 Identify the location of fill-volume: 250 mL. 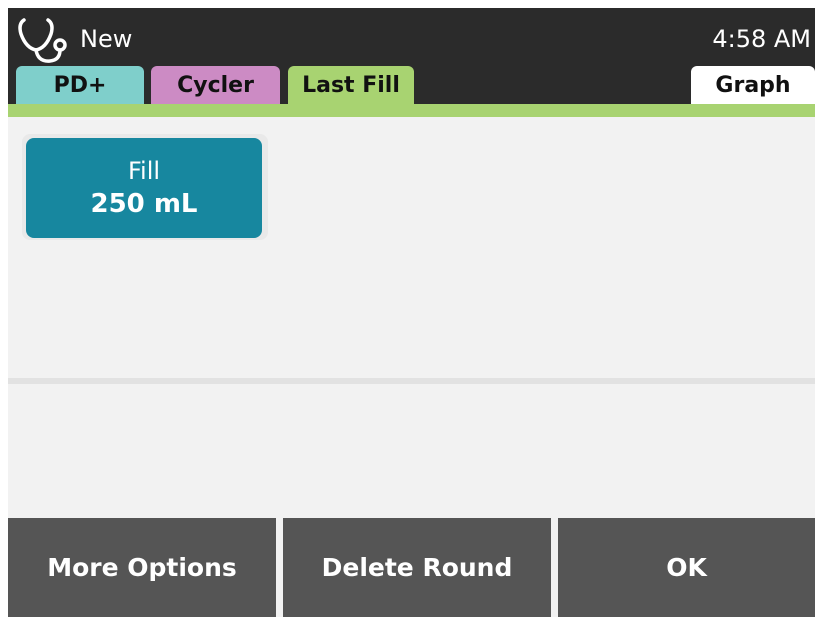
(144, 204).